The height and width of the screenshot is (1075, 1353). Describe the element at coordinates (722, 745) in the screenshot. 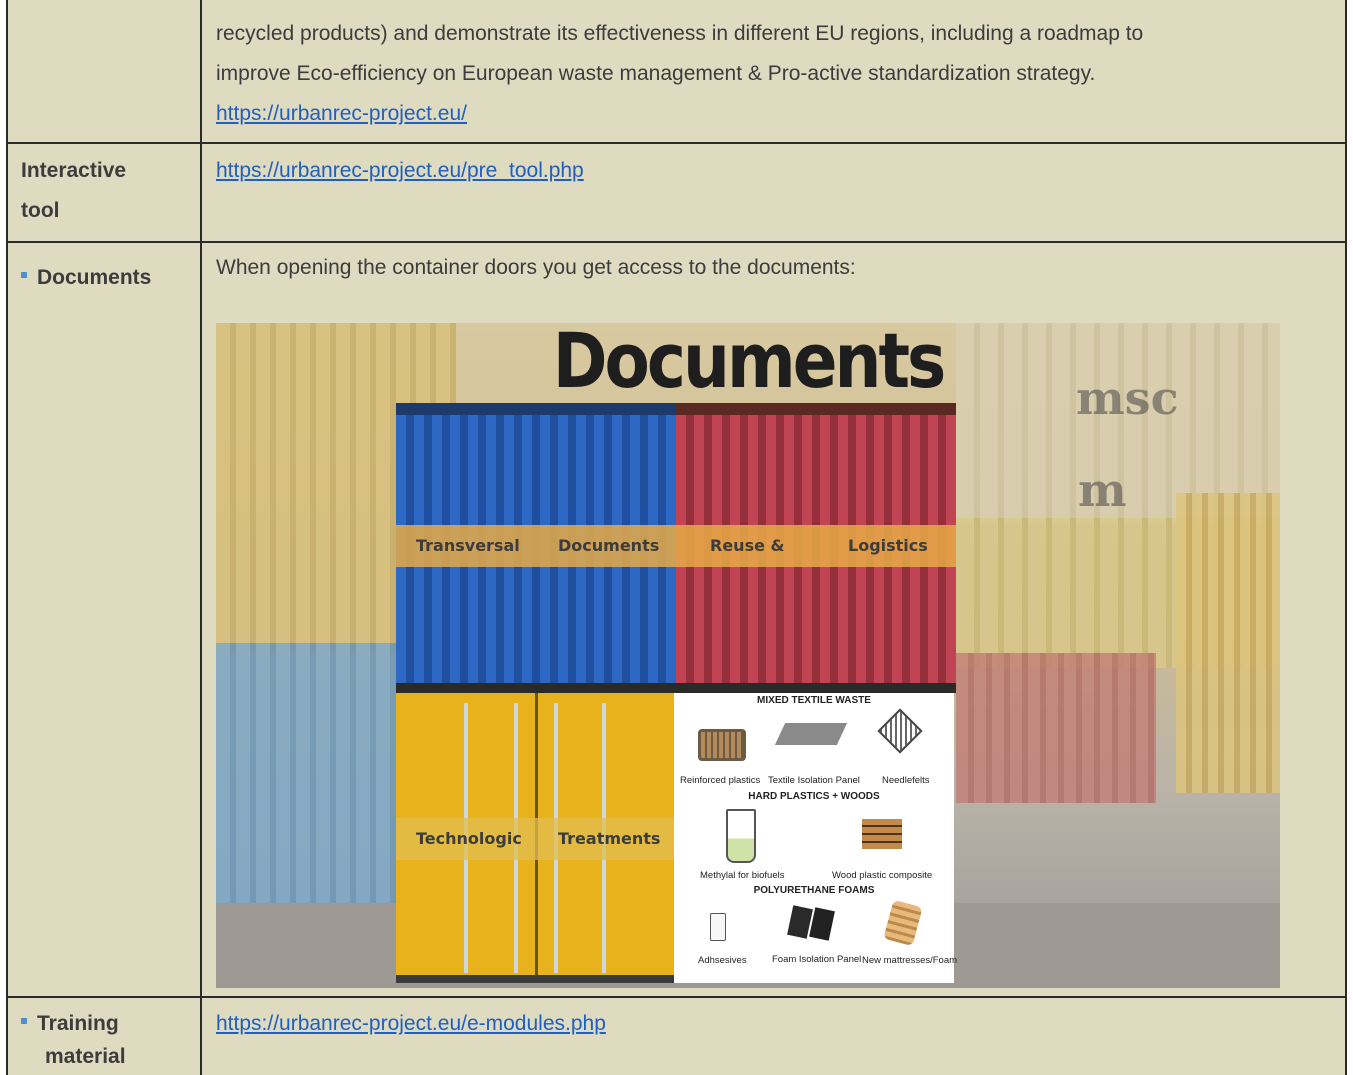

I see `reinforced-plastics-icon` at that location.